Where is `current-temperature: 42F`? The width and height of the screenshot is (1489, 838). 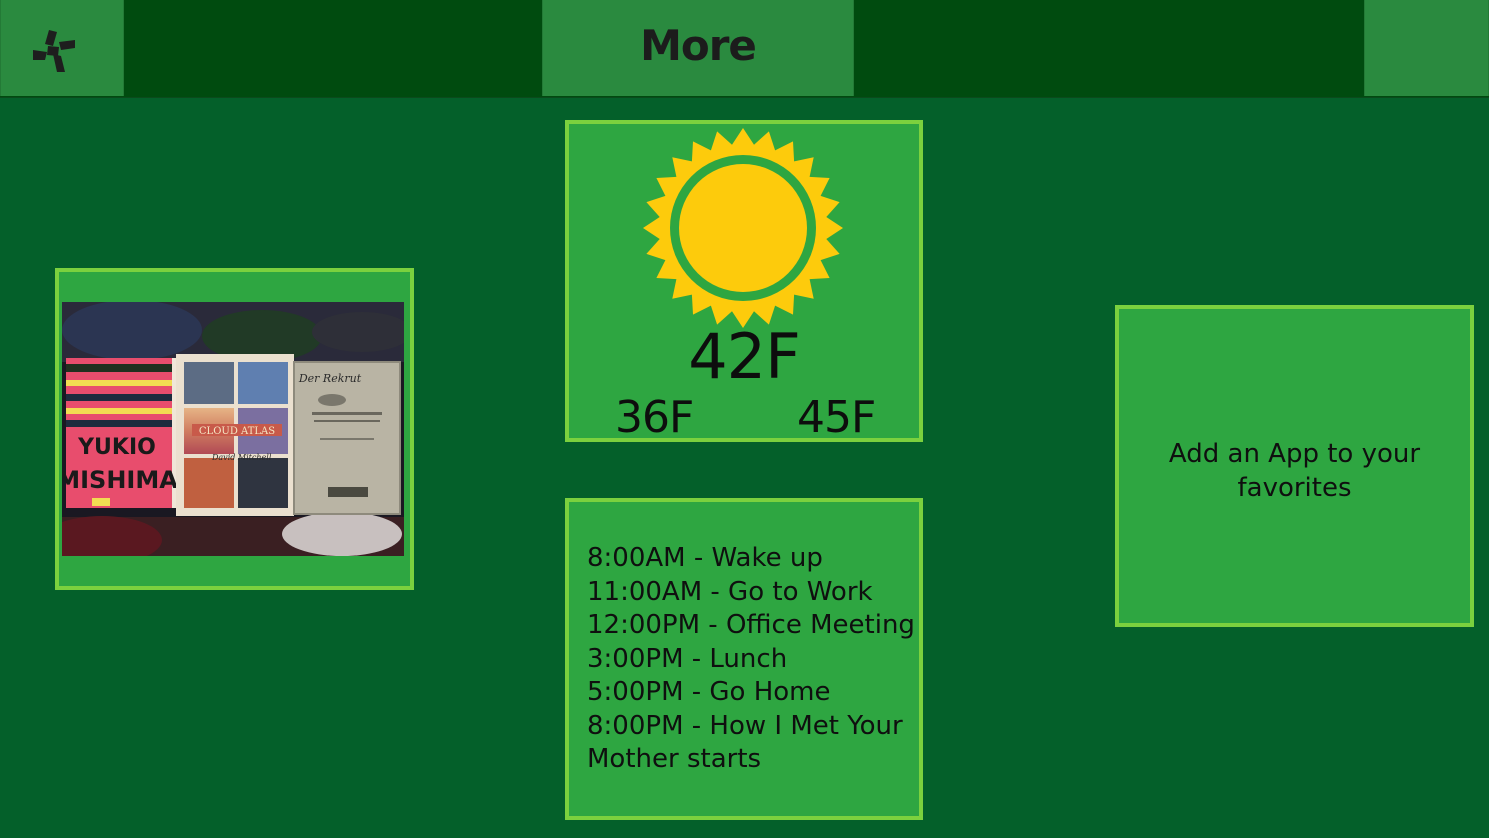
current-temperature: 42F is located at coordinates (744, 356).